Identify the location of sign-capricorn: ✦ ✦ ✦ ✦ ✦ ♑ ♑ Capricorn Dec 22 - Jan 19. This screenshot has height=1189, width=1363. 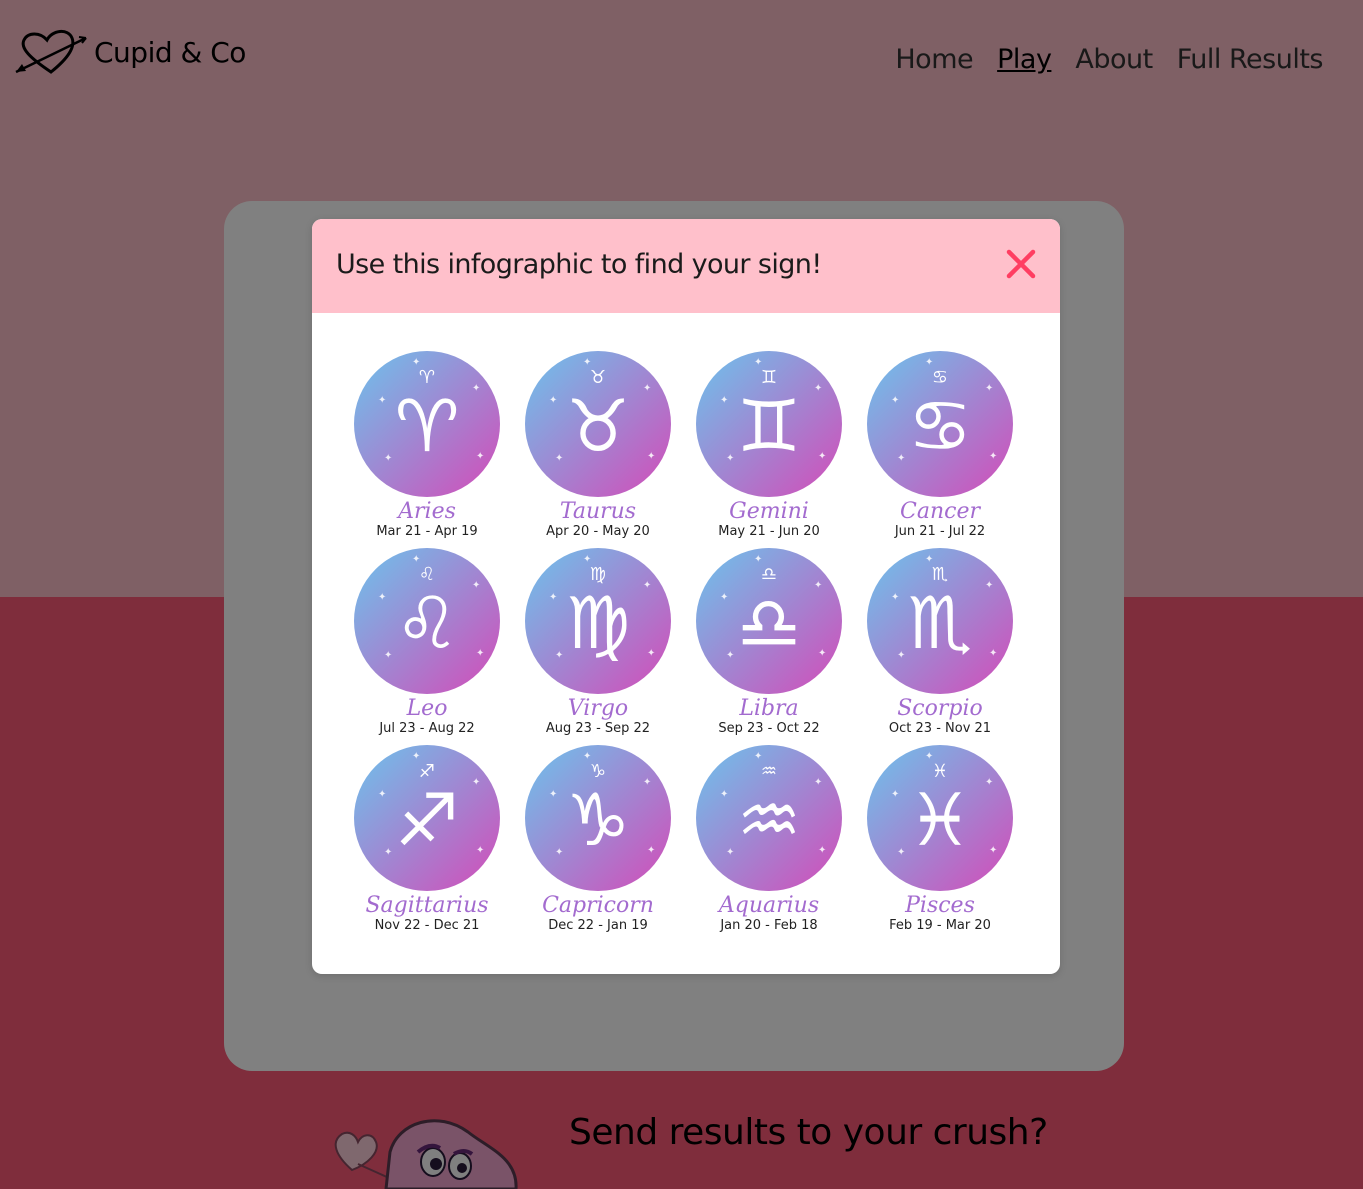
(598, 839).